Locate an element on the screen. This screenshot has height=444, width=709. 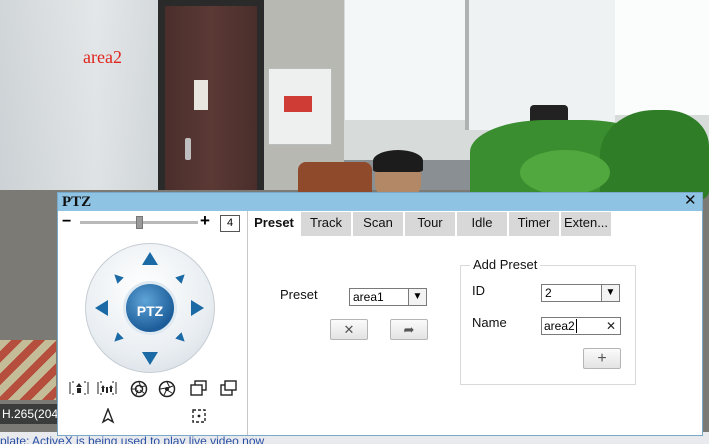
zoom-slider-thumb is located at coordinates (139, 222).